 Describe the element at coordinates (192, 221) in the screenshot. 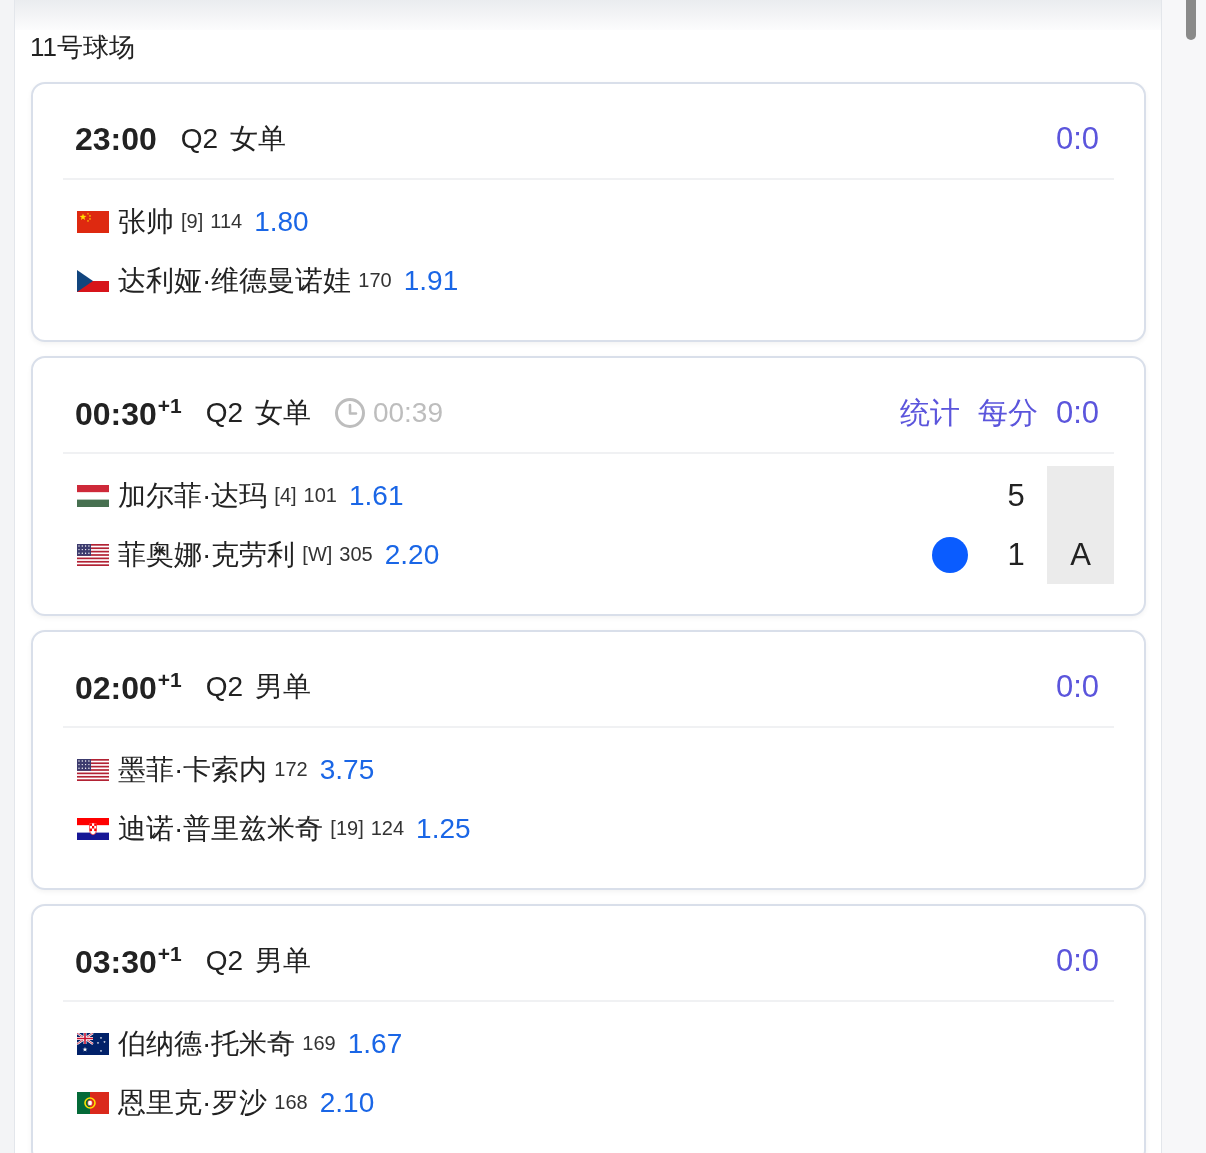

I see `player-seed: [9]` at that location.